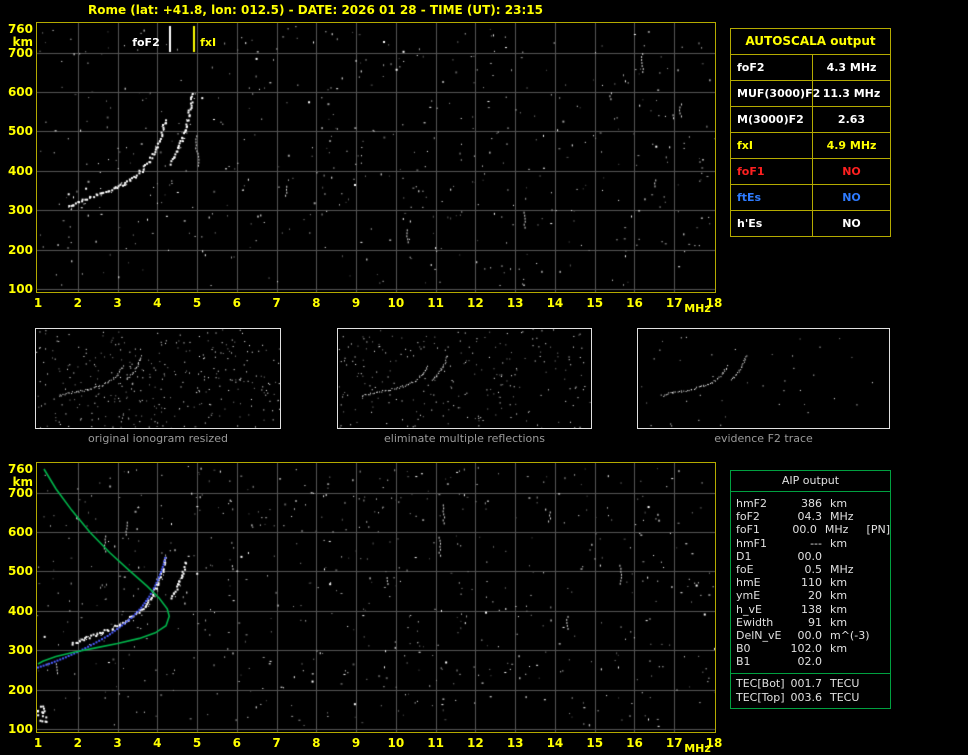  What do you see at coordinates (772, 145) in the screenshot?
I see `autoscala-row-label: fxI` at bounding box center [772, 145].